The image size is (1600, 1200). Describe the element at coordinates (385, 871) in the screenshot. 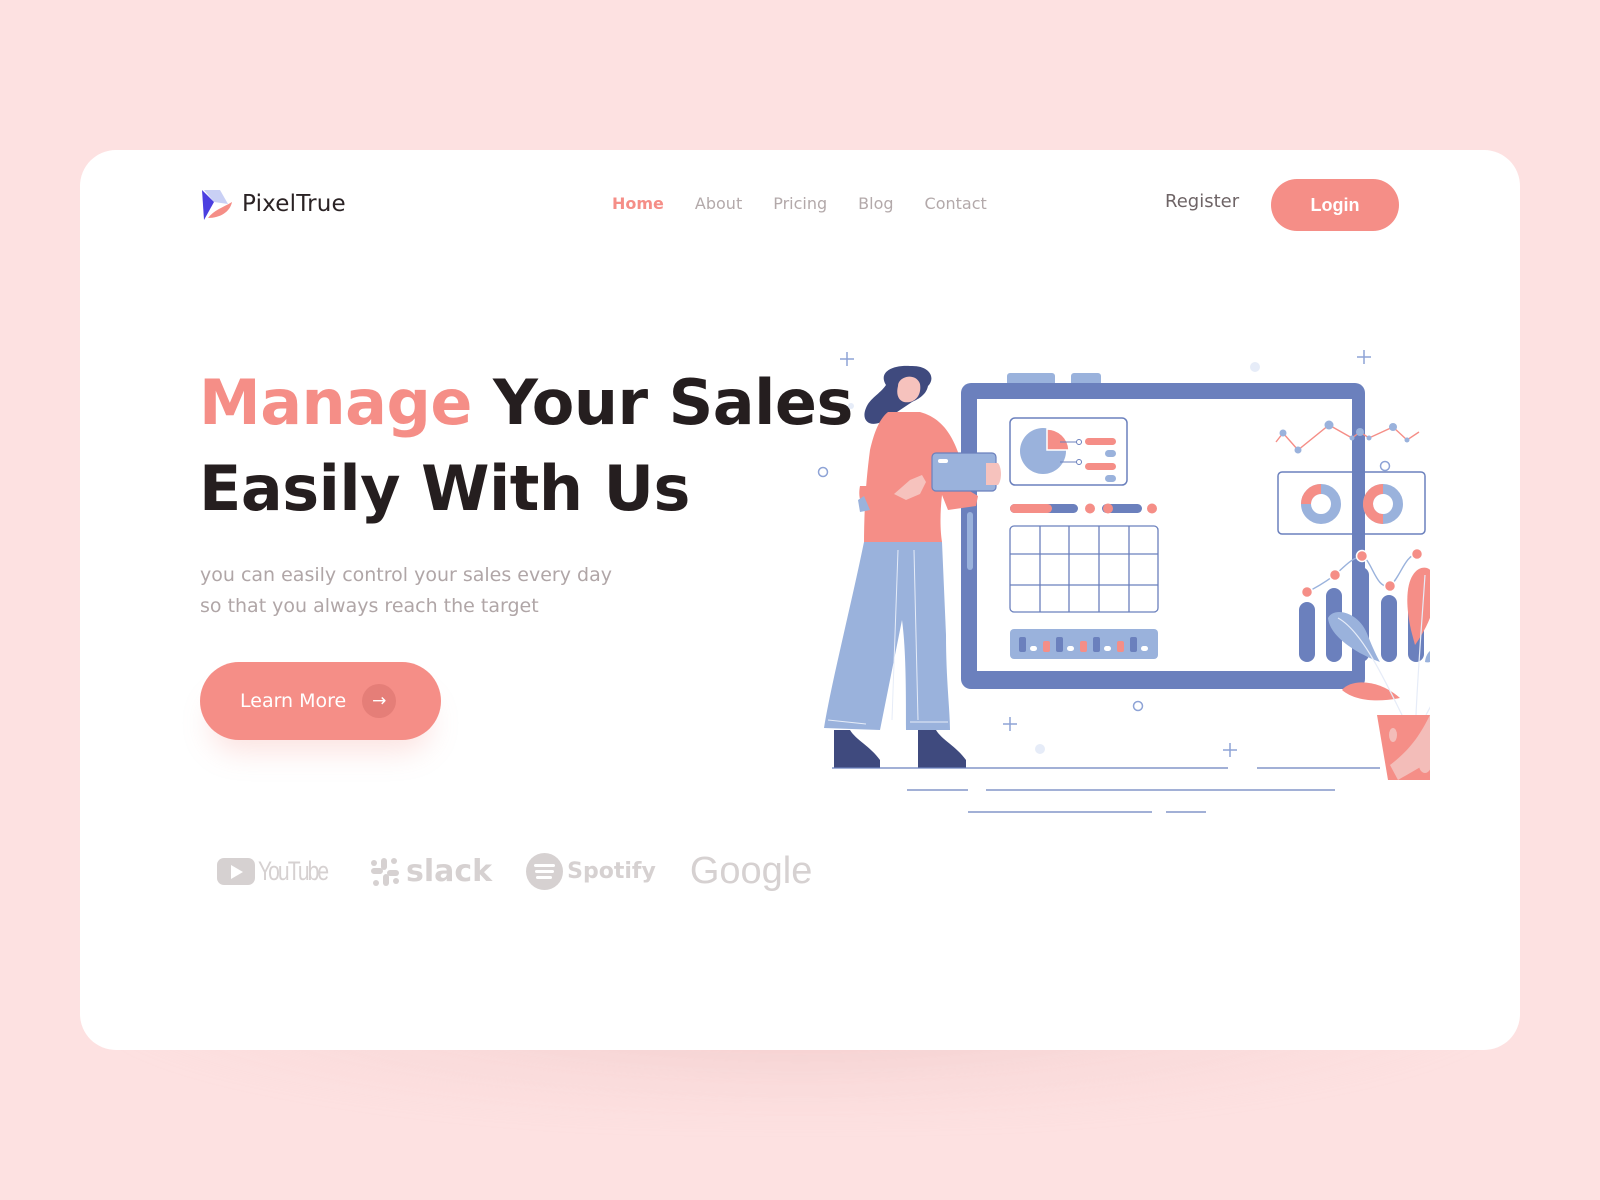

I see `slack-icon` at that location.